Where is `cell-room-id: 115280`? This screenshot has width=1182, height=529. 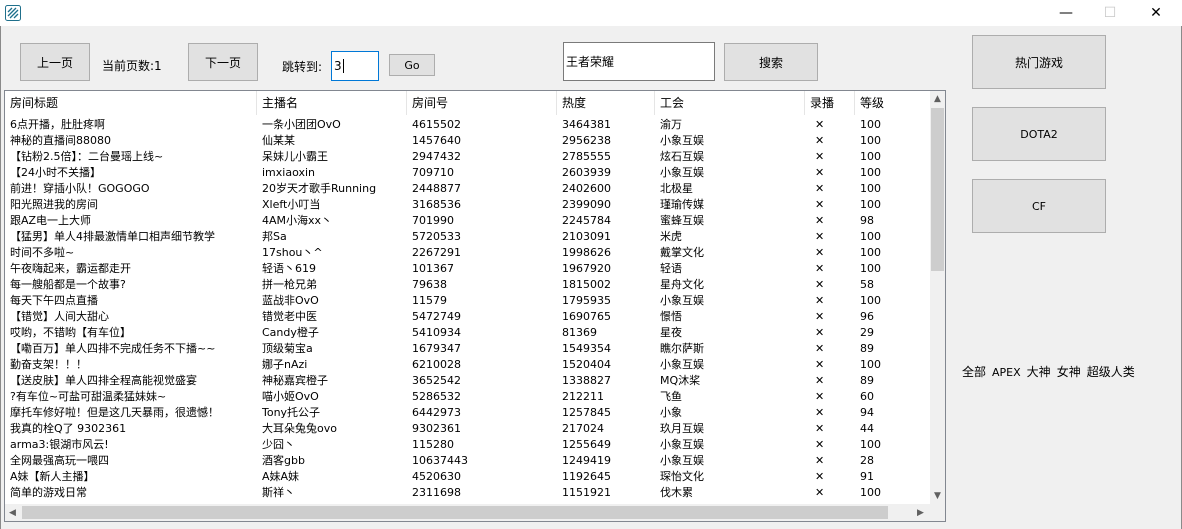 cell-room-id: 115280 is located at coordinates (433, 444).